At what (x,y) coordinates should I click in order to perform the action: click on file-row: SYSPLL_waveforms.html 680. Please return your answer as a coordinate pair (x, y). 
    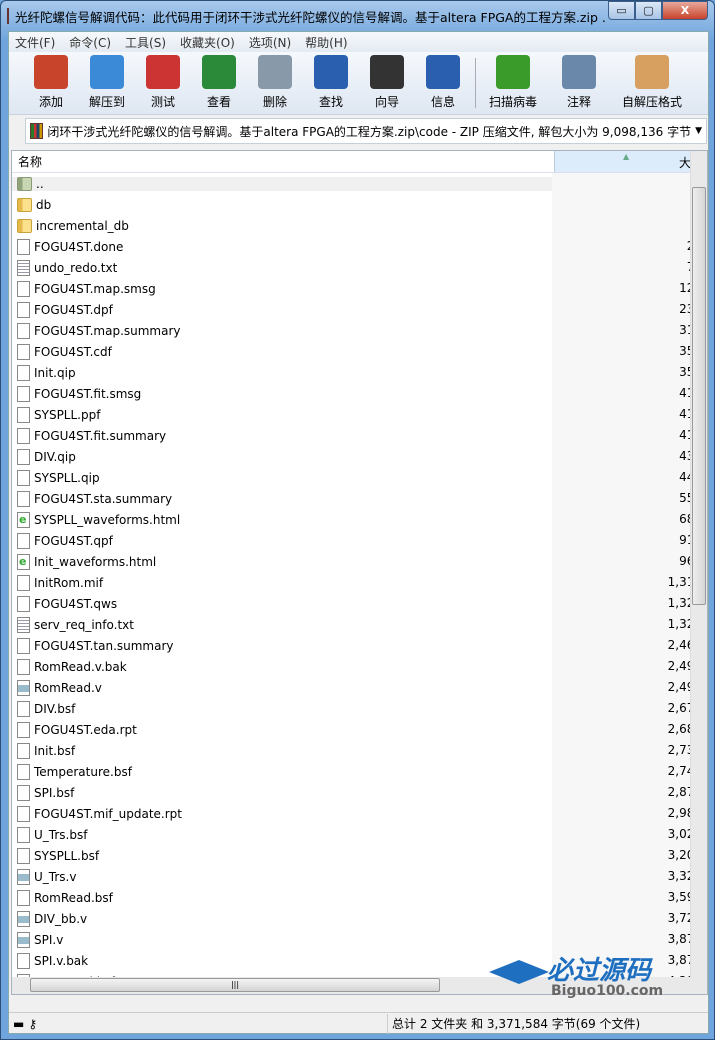
    Looking at the image, I should click on (352, 519).